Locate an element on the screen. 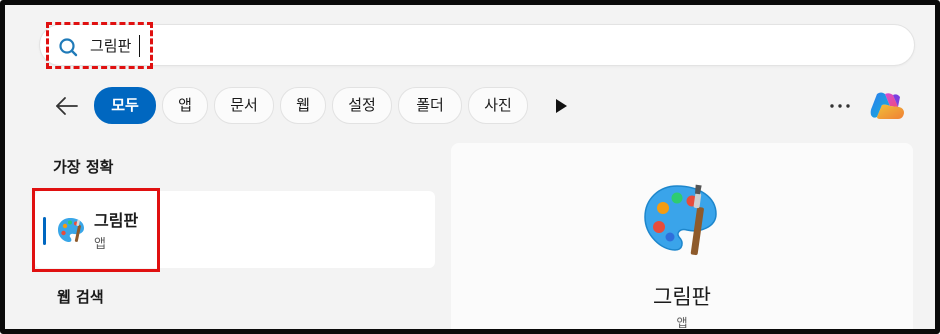 Image resolution: width=940 pixels, height=334 pixels. best-match-app-type: 앱 is located at coordinates (100, 244).